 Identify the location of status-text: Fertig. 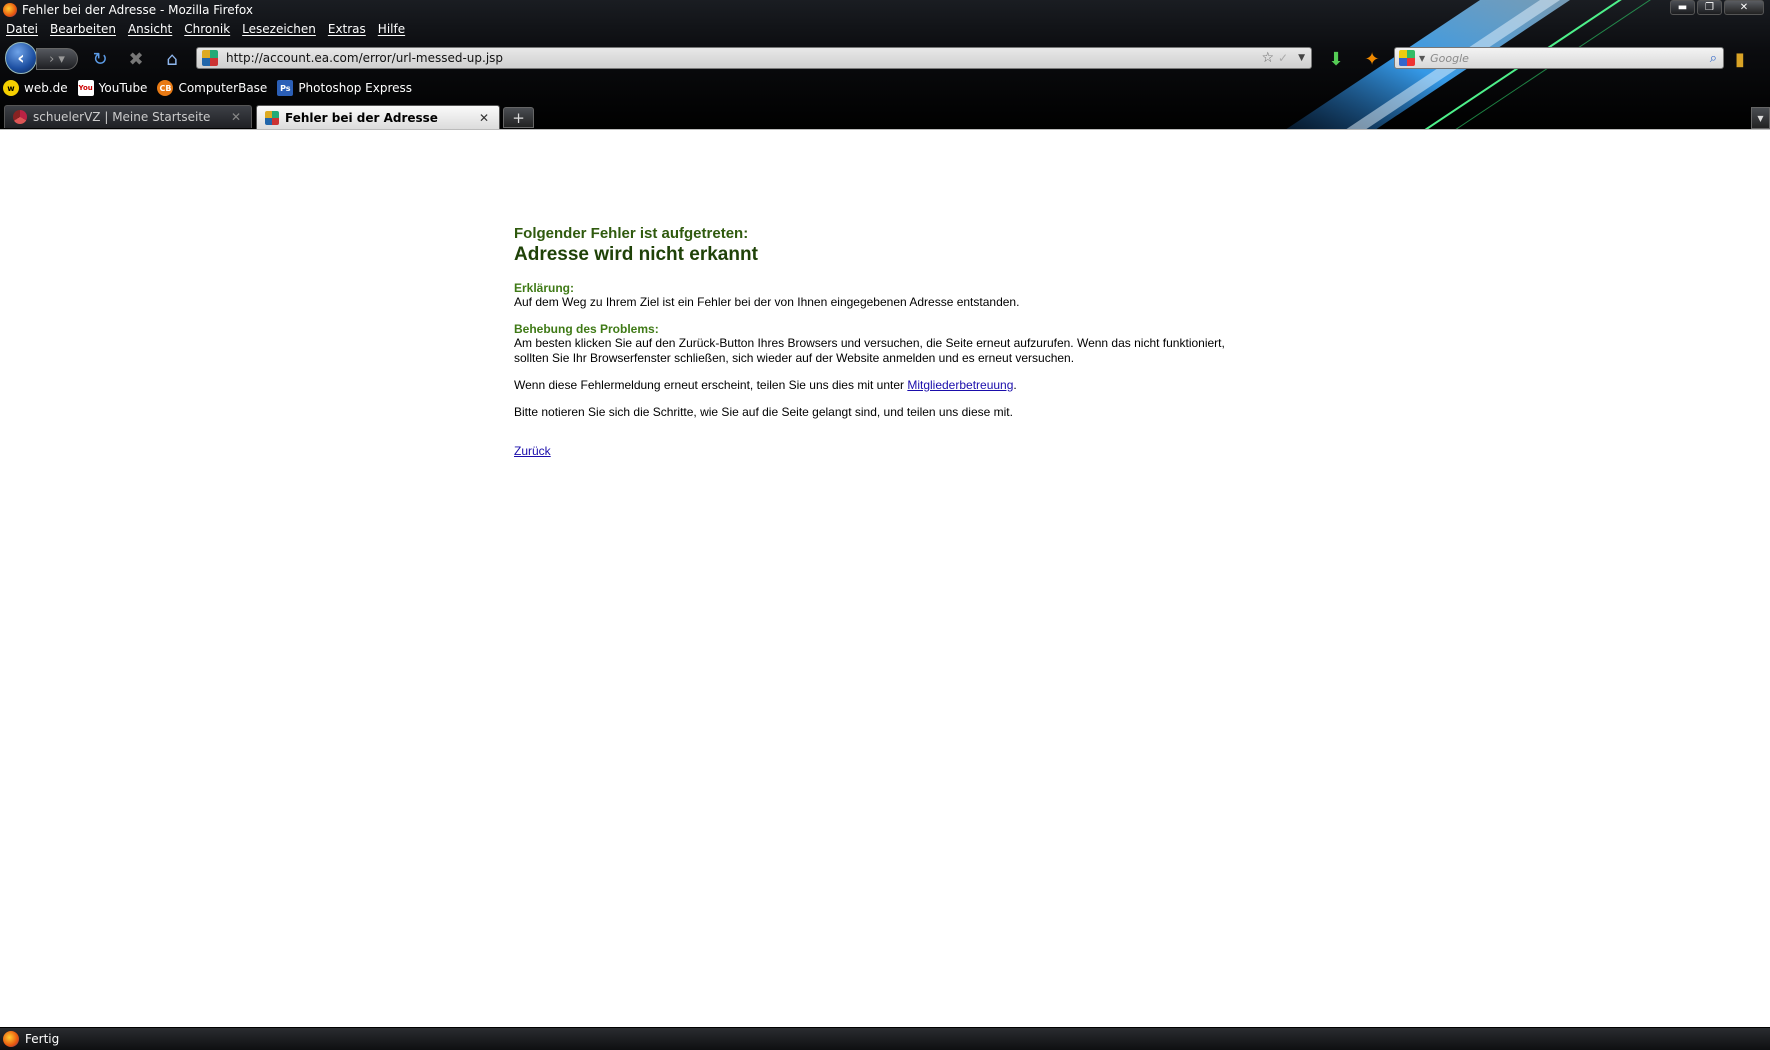
(42, 1039).